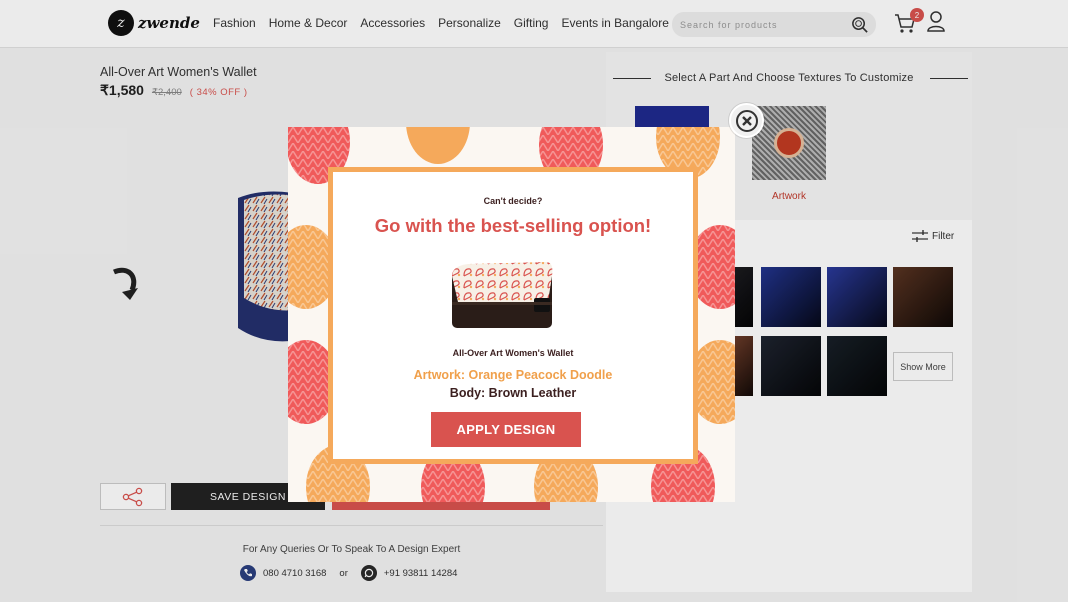 The image size is (1068, 602). Describe the element at coordinates (513, 201) in the screenshot. I see `cant-decide-text: Can't decide?` at that location.